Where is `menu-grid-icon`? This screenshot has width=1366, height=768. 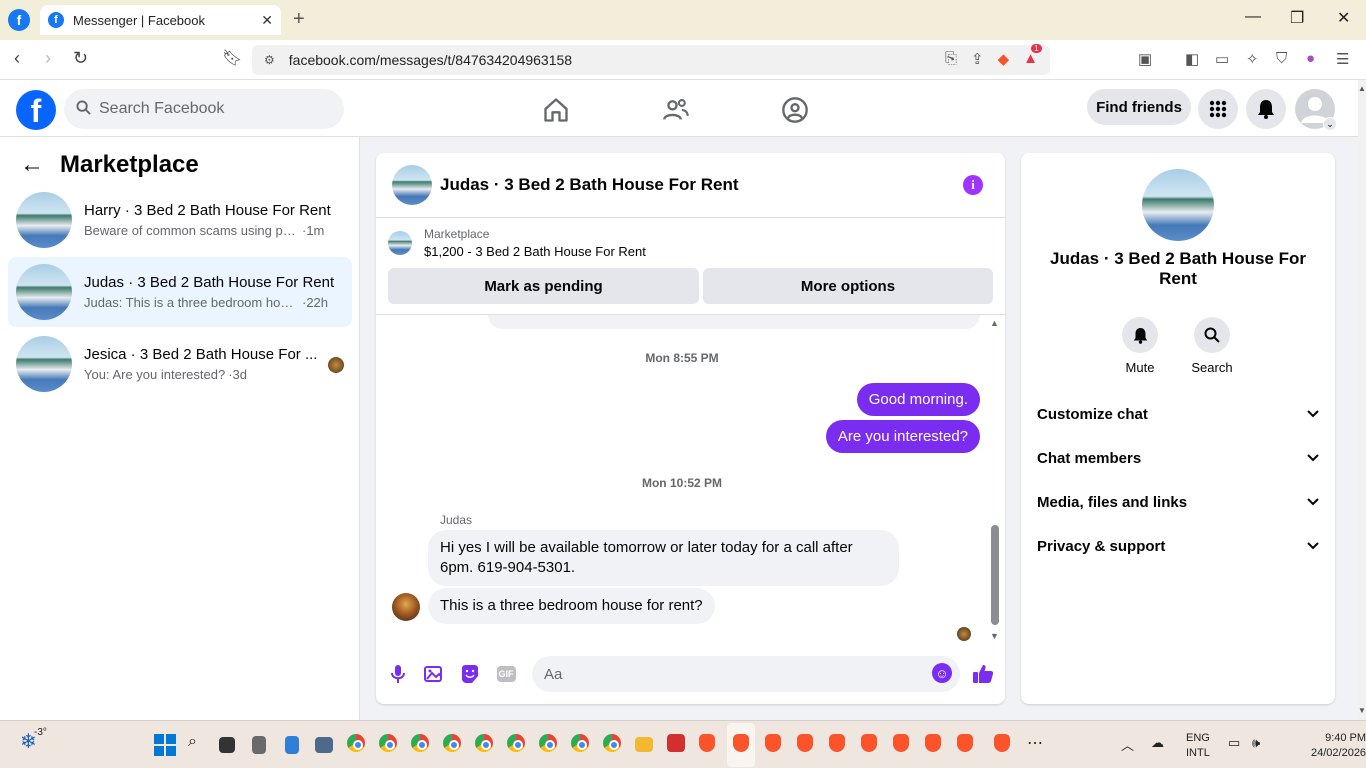
menu-grid-icon is located at coordinates (1218, 109).